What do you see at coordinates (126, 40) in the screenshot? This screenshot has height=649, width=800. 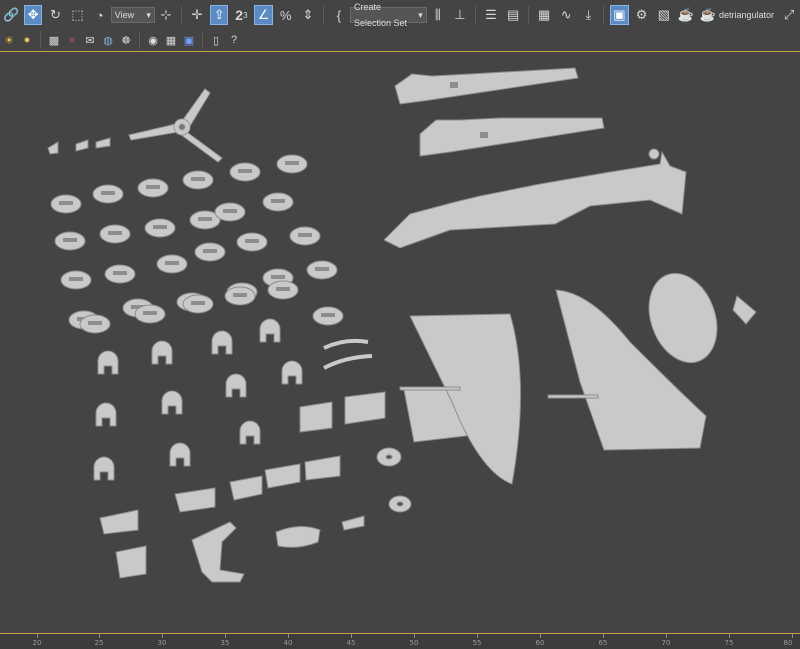 I see `shader-icon: ☸` at bounding box center [126, 40].